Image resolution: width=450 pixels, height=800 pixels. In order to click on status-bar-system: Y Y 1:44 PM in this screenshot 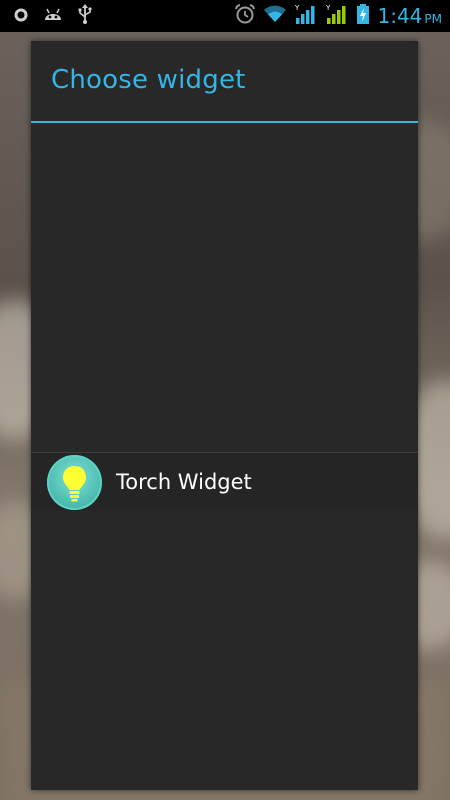, I will do `click(338, 16)`.